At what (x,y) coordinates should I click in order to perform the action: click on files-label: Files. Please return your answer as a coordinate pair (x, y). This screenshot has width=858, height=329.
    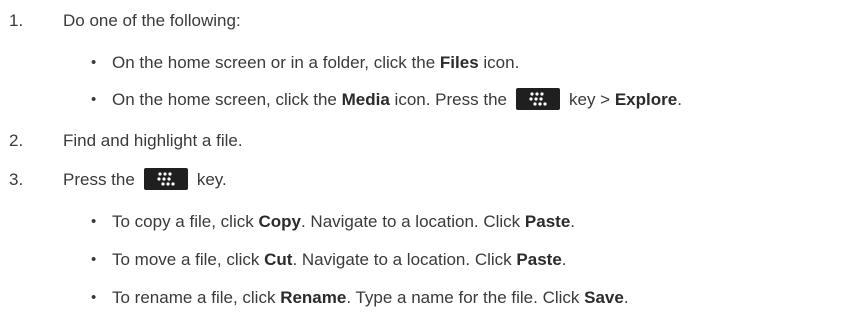
    Looking at the image, I should click on (459, 62).